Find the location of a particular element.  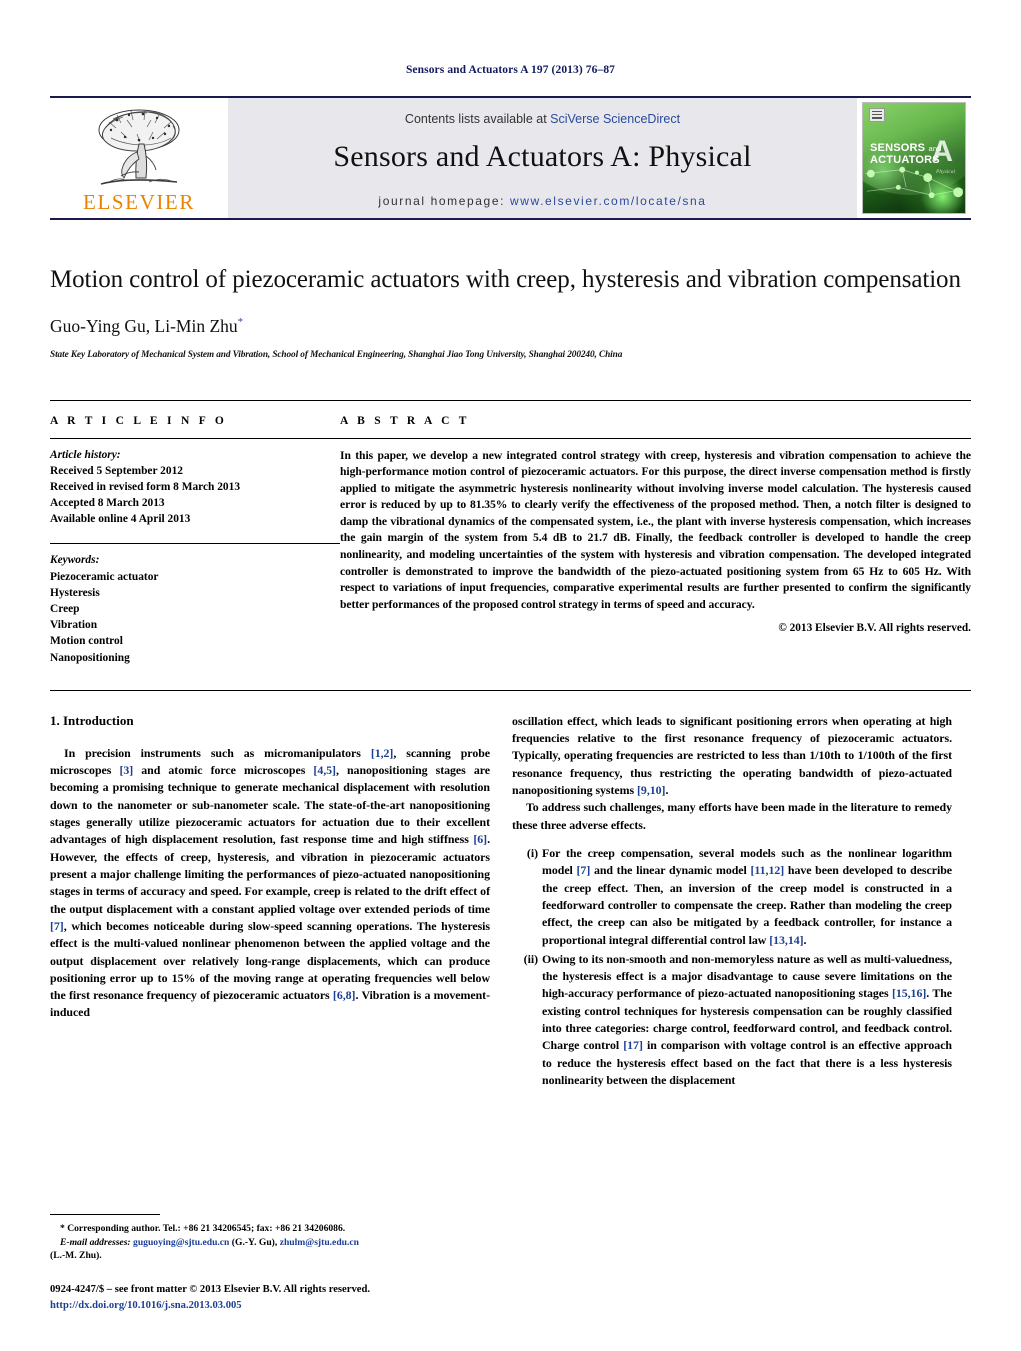

text-run: and atomic force microscopes is located at coordinates (223, 770).